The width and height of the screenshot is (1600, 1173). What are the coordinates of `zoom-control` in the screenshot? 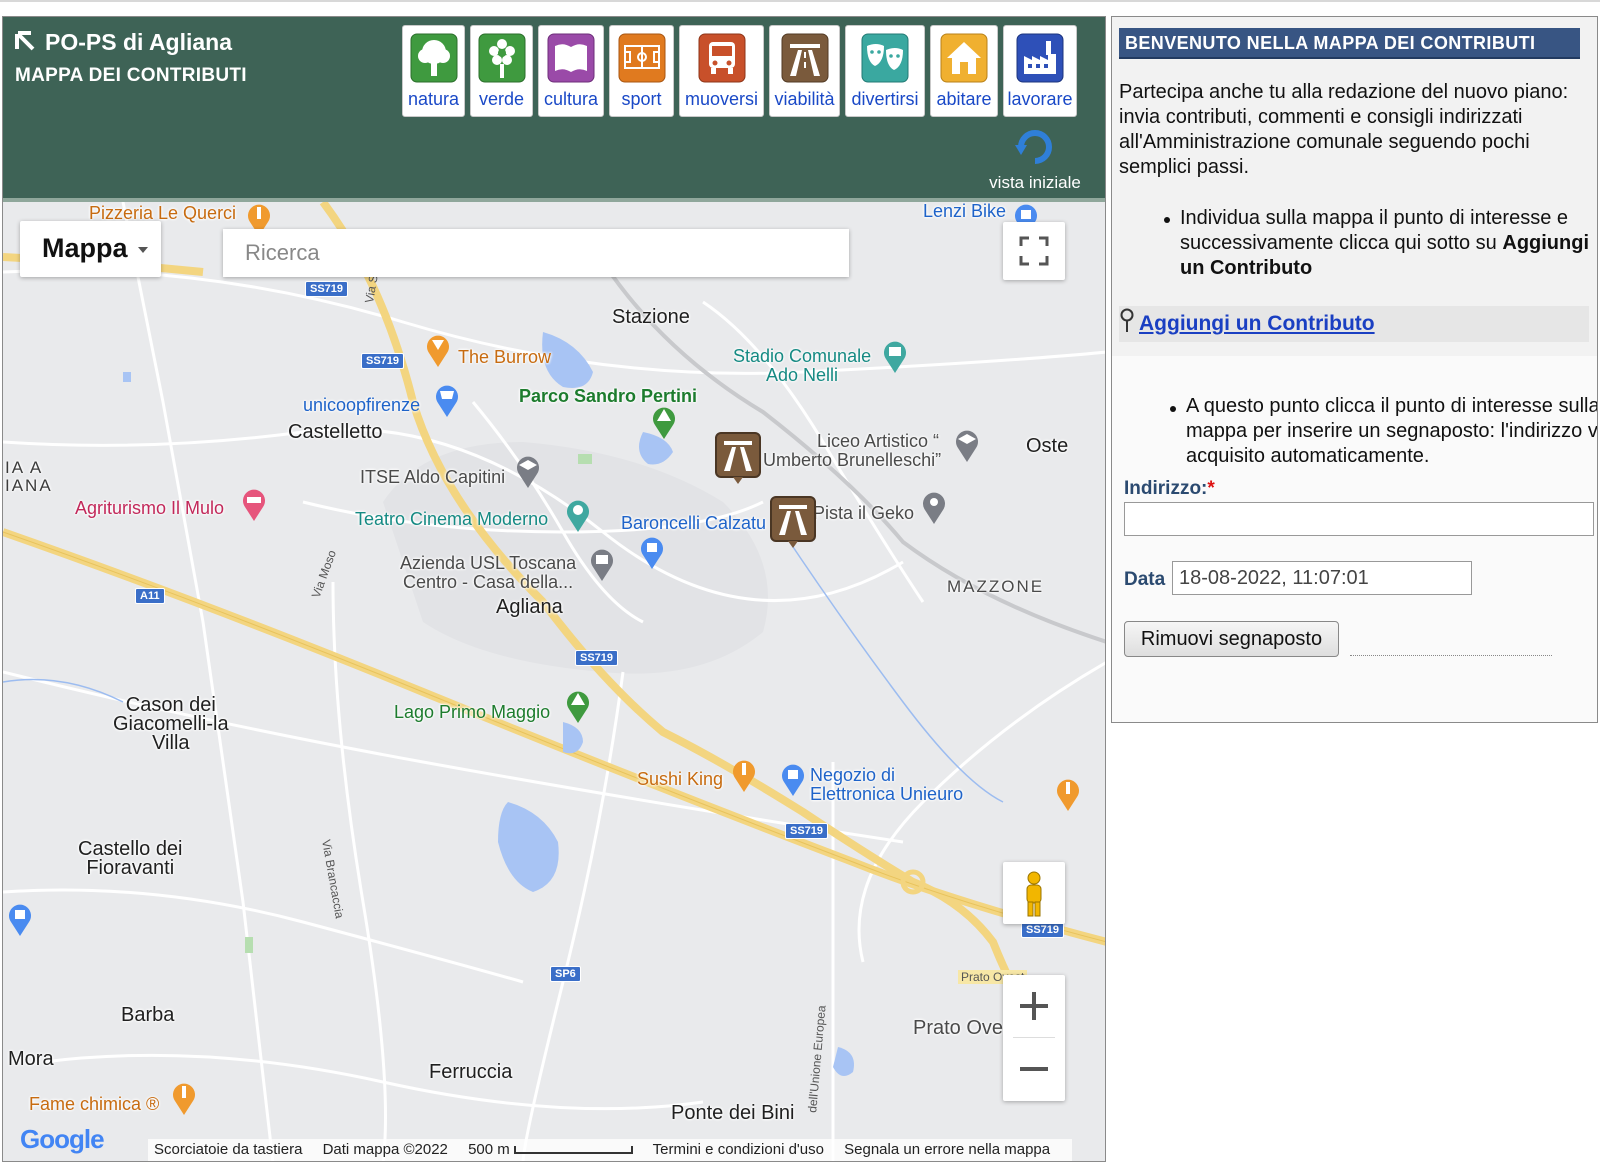 It's located at (1034, 1038).